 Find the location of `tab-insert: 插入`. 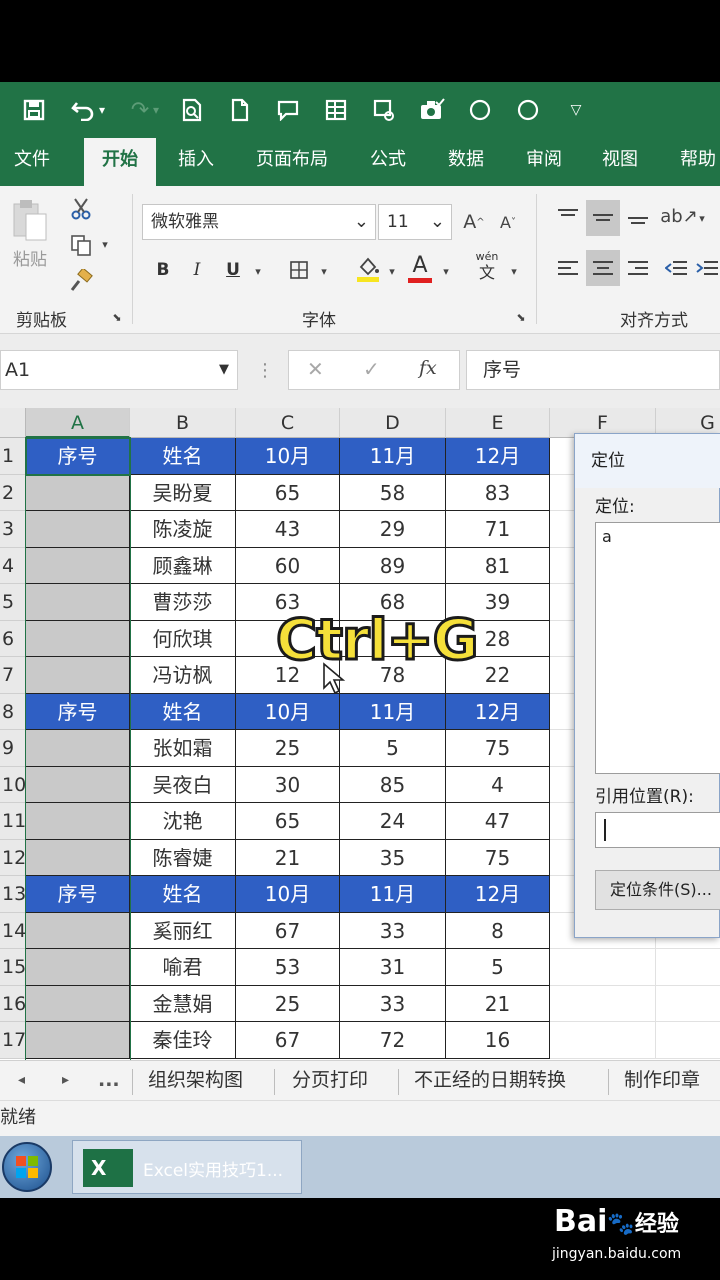

tab-insert: 插入 is located at coordinates (196, 162).